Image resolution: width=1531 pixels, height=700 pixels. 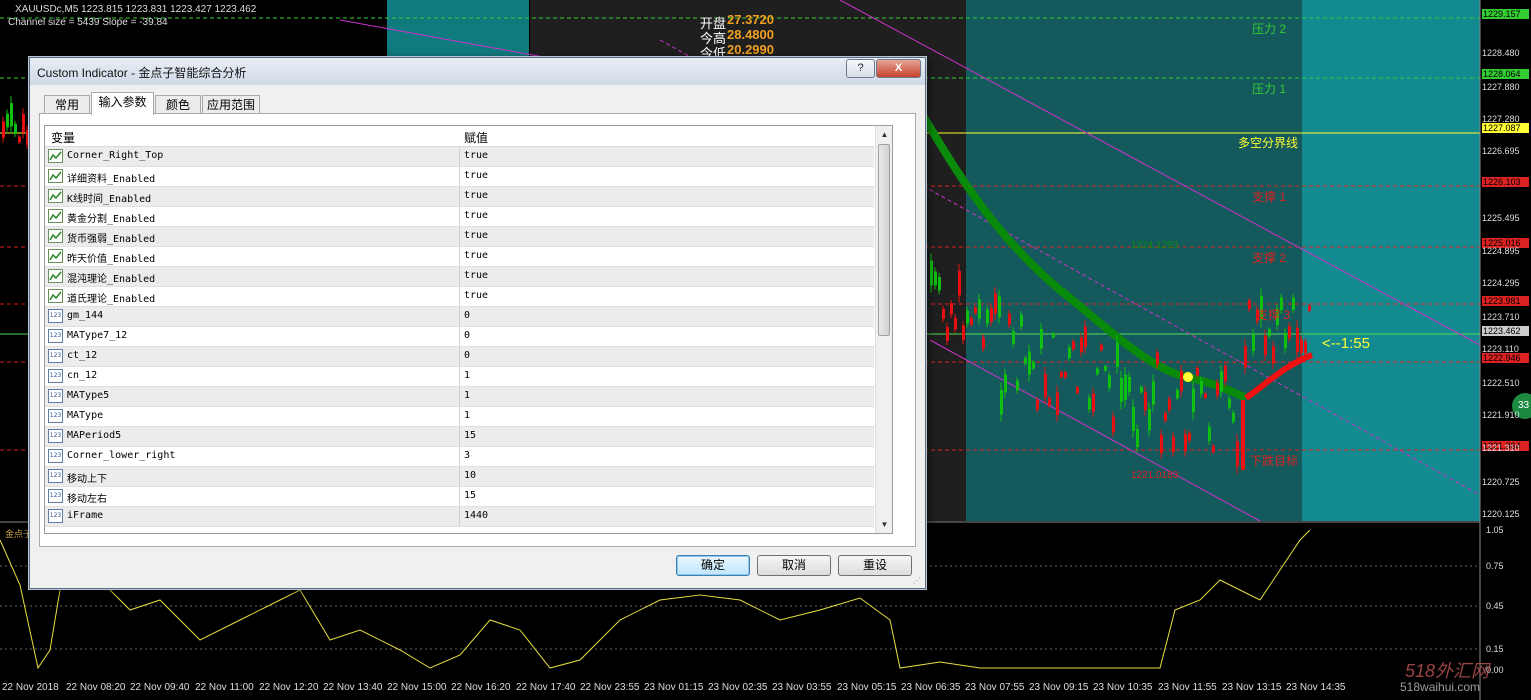 What do you see at coordinates (459, 177) in the screenshot?
I see `param-row: 详细资料_Enabled true` at bounding box center [459, 177].